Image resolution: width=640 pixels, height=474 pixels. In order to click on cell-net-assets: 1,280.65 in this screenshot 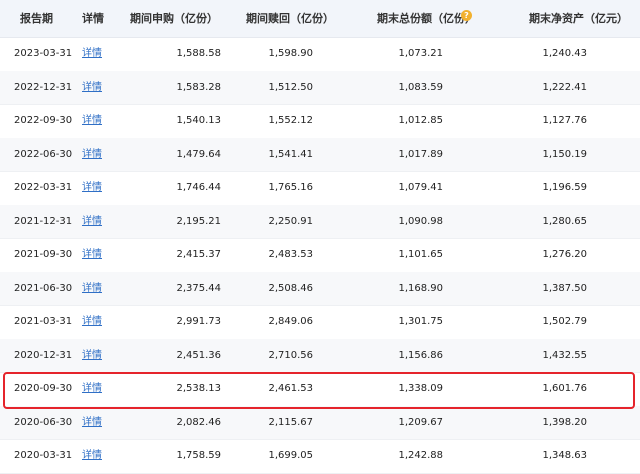, I will do `click(564, 221)`.